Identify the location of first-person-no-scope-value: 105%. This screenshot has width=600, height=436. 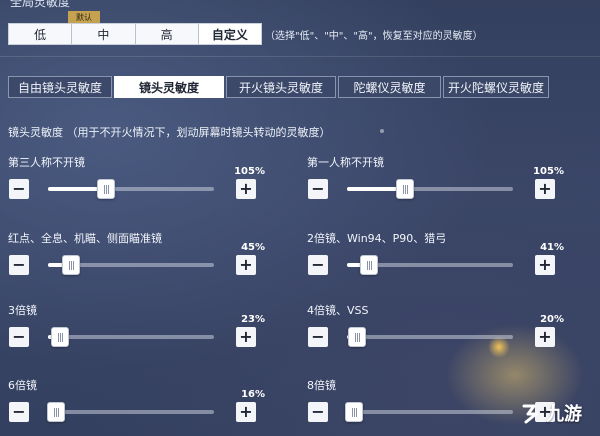
(548, 171).